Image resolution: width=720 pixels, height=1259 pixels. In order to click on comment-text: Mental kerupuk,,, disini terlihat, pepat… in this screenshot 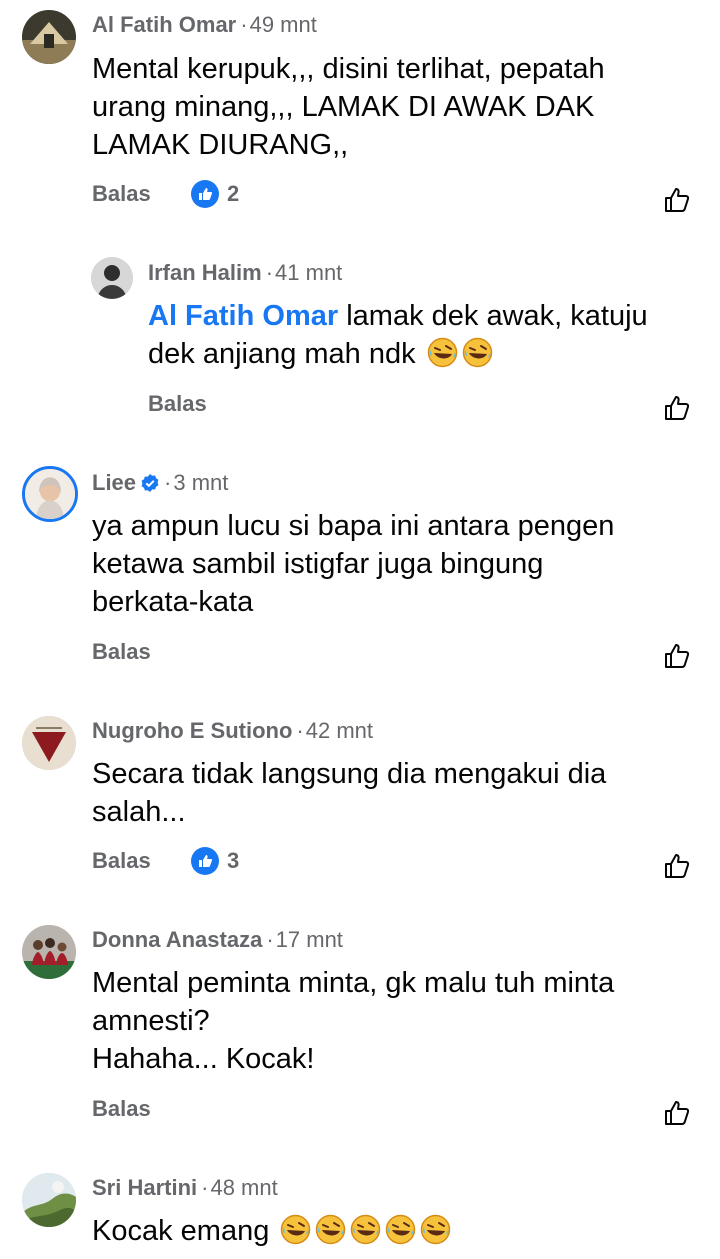, I will do `click(348, 107)`.